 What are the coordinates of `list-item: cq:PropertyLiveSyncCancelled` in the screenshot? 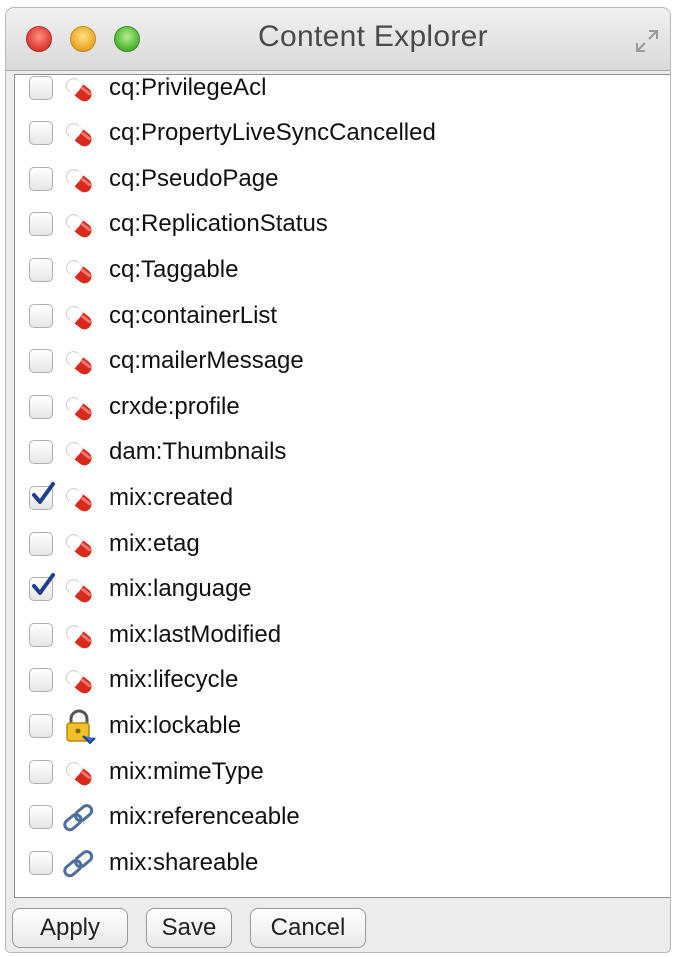 It's located at (342, 133).